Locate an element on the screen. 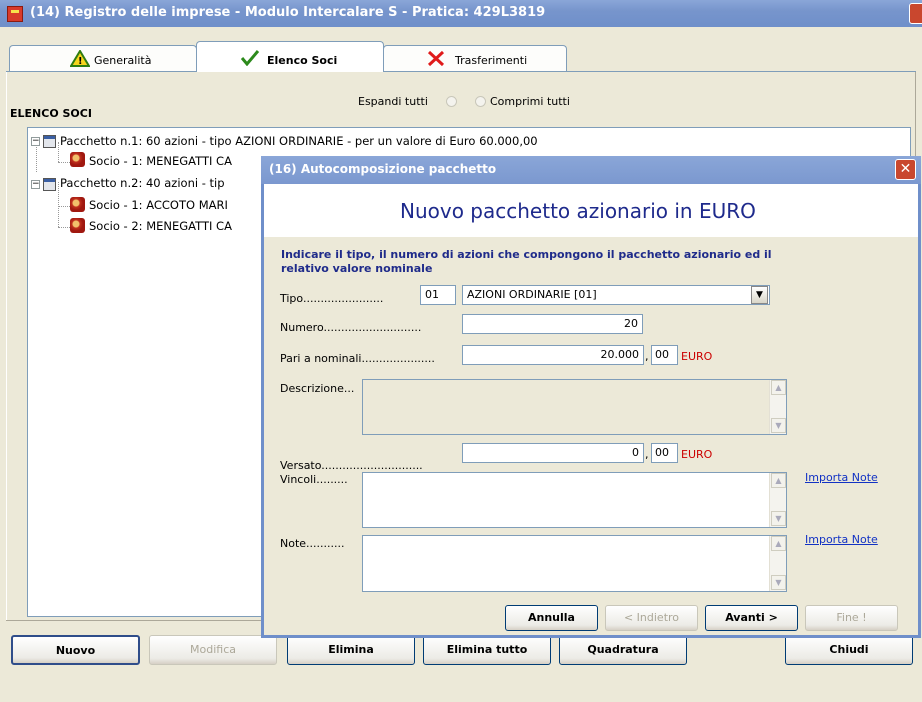 The height and width of the screenshot is (702, 922). expand-all-label: Espandi tutti is located at coordinates (393, 101).